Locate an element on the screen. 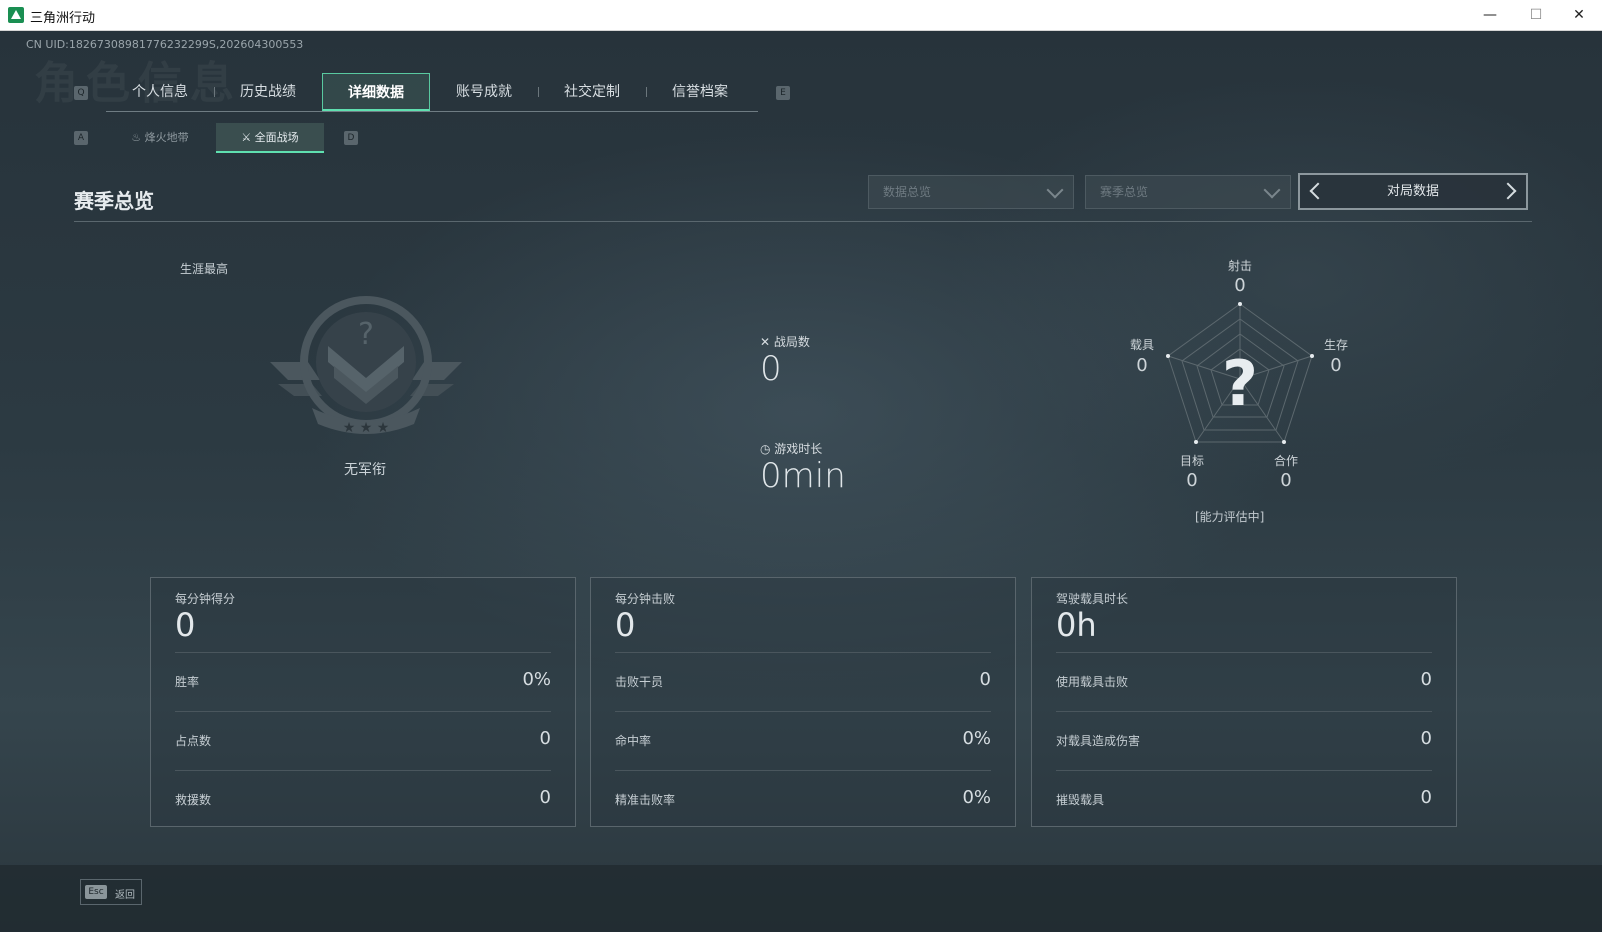  bottom-bar: Esc 返回 is located at coordinates (801, 898).